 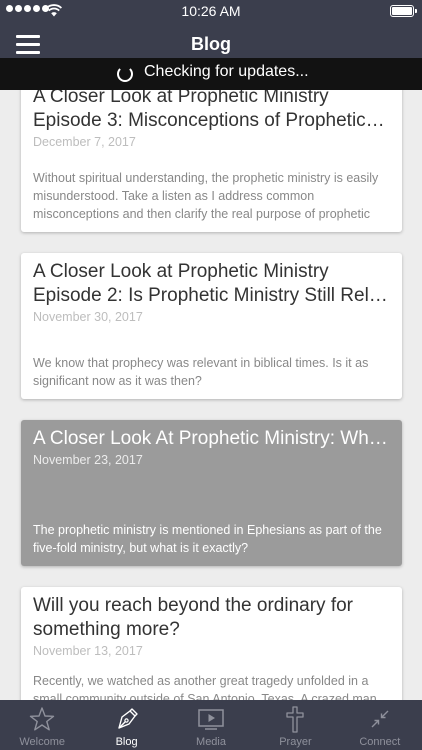 What do you see at coordinates (380, 719) in the screenshot?
I see `compress-arrows-icon` at bounding box center [380, 719].